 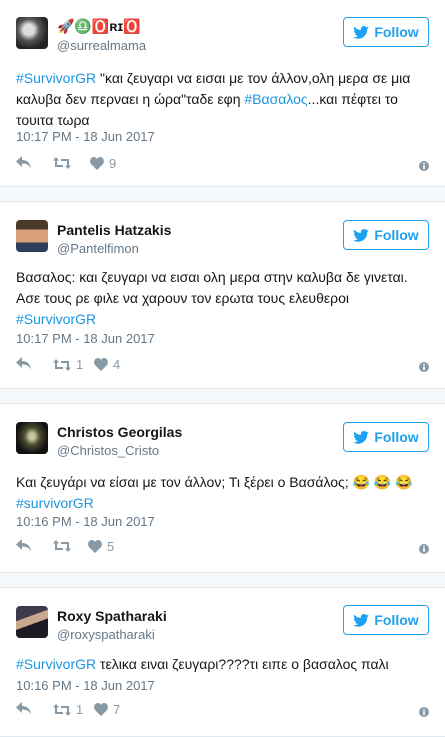 I want to click on like-button: 9, so click(x=103, y=163).